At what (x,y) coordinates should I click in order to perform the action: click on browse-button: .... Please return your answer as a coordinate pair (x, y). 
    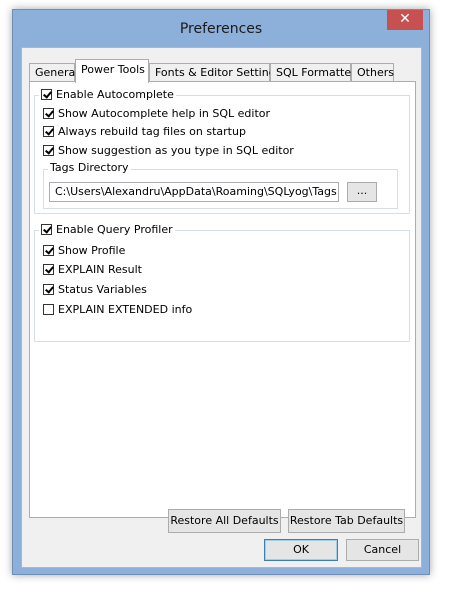
    Looking at the image, I should click on (362, 192).